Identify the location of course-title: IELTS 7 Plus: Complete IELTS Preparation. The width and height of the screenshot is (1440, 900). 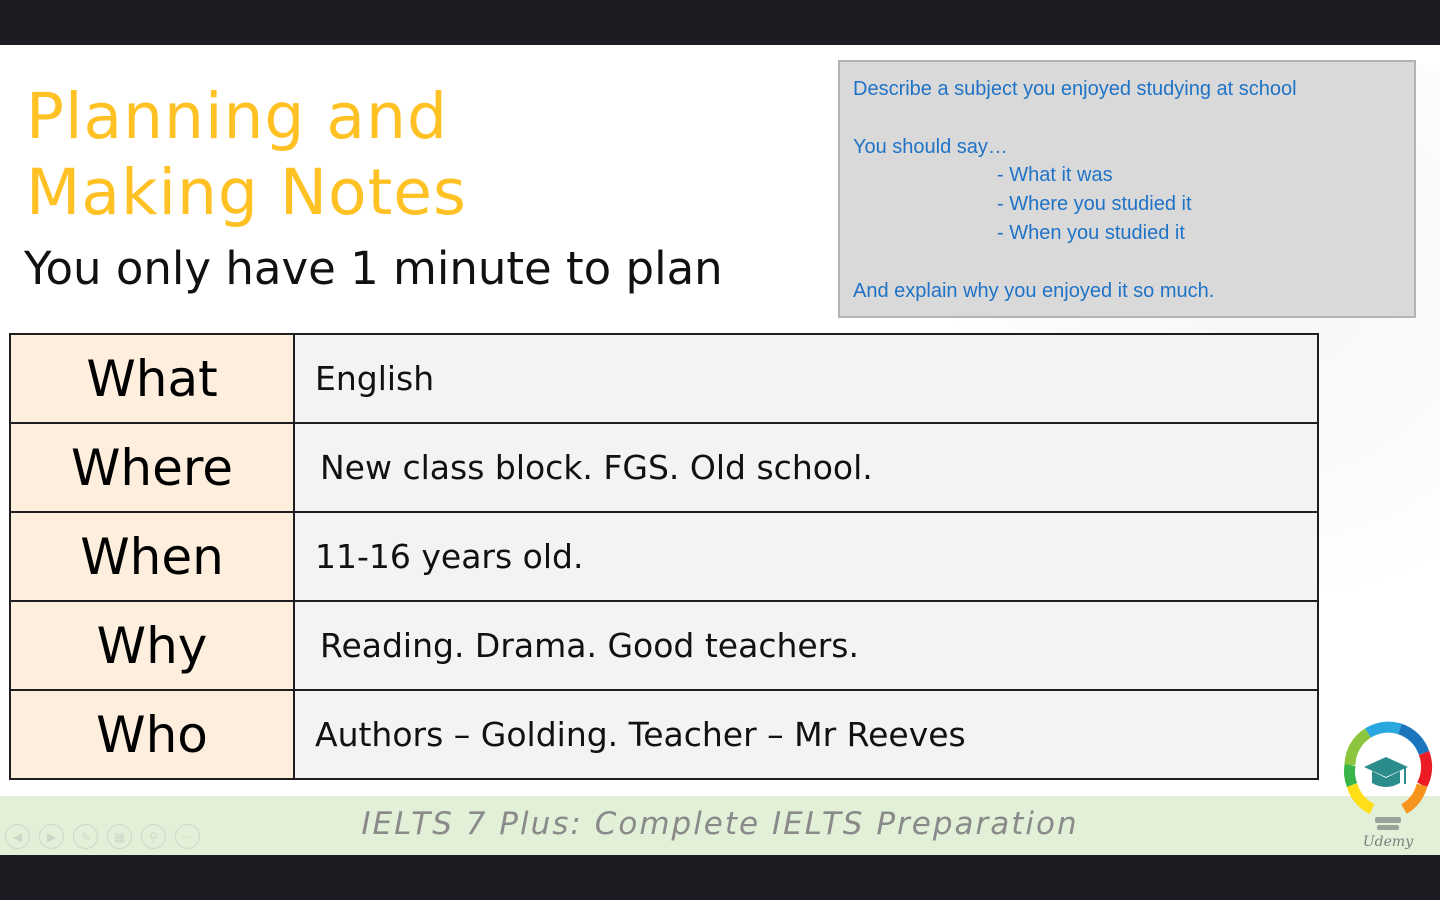
(720, 824).